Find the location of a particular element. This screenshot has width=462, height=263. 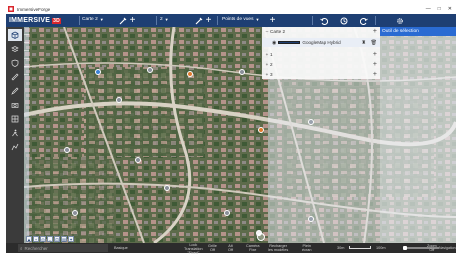

viewpoints-selector: Points de vues ▼ is located at coordinates (240, 19).